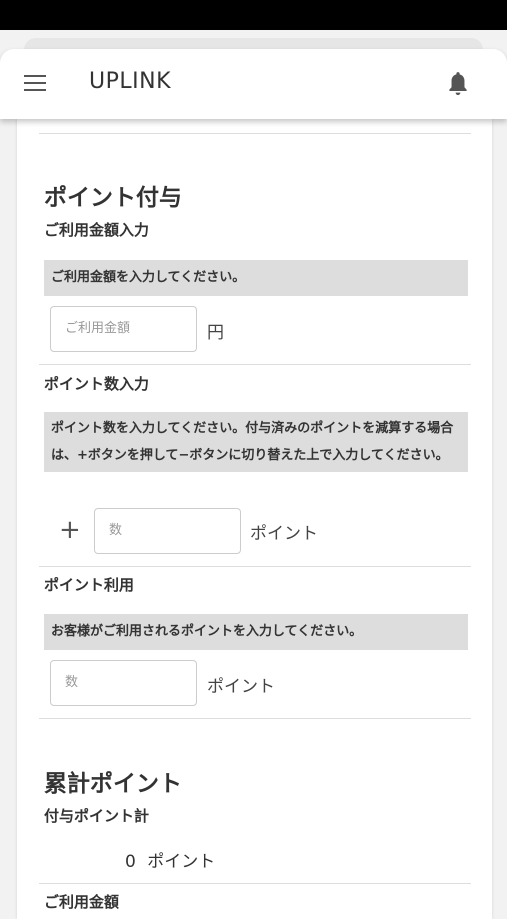 This screenshot has width=507, height=919. I want to click on status-bar, so click(253, 15).